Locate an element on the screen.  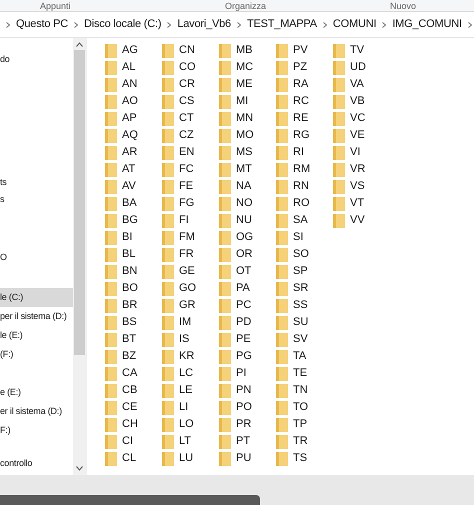
folder-item: VB is located at coordinates (361, 101).